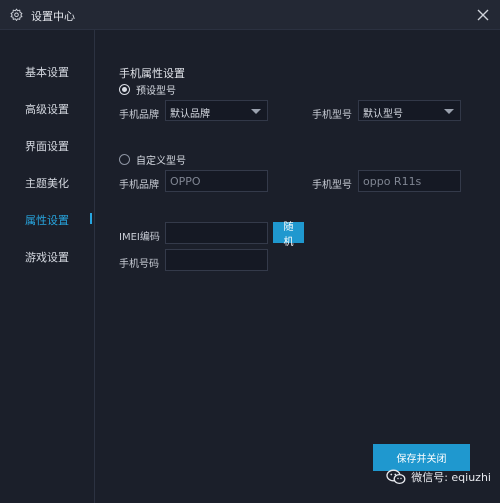 The width and height of the screenshot is (500, 503). What do you see at coordinates (421, 457) in the screenshot?
I see `save-and-close-button: 保存并关闭` at bounding box center [421, 457].